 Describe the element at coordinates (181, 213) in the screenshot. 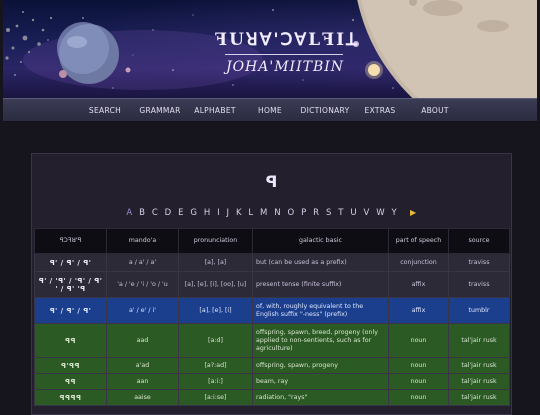

I see `letter-link-e: E` at that location.